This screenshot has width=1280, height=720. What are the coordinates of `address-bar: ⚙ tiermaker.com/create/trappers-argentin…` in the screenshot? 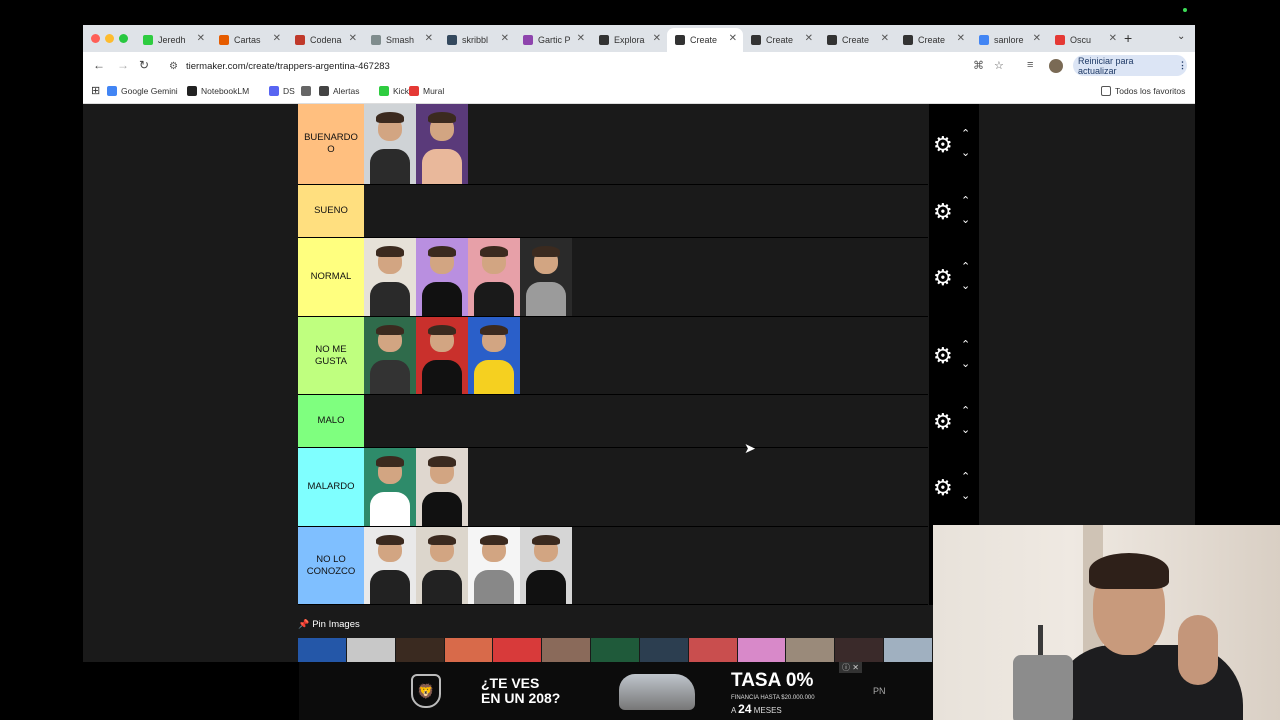 It's located at (583, 66).